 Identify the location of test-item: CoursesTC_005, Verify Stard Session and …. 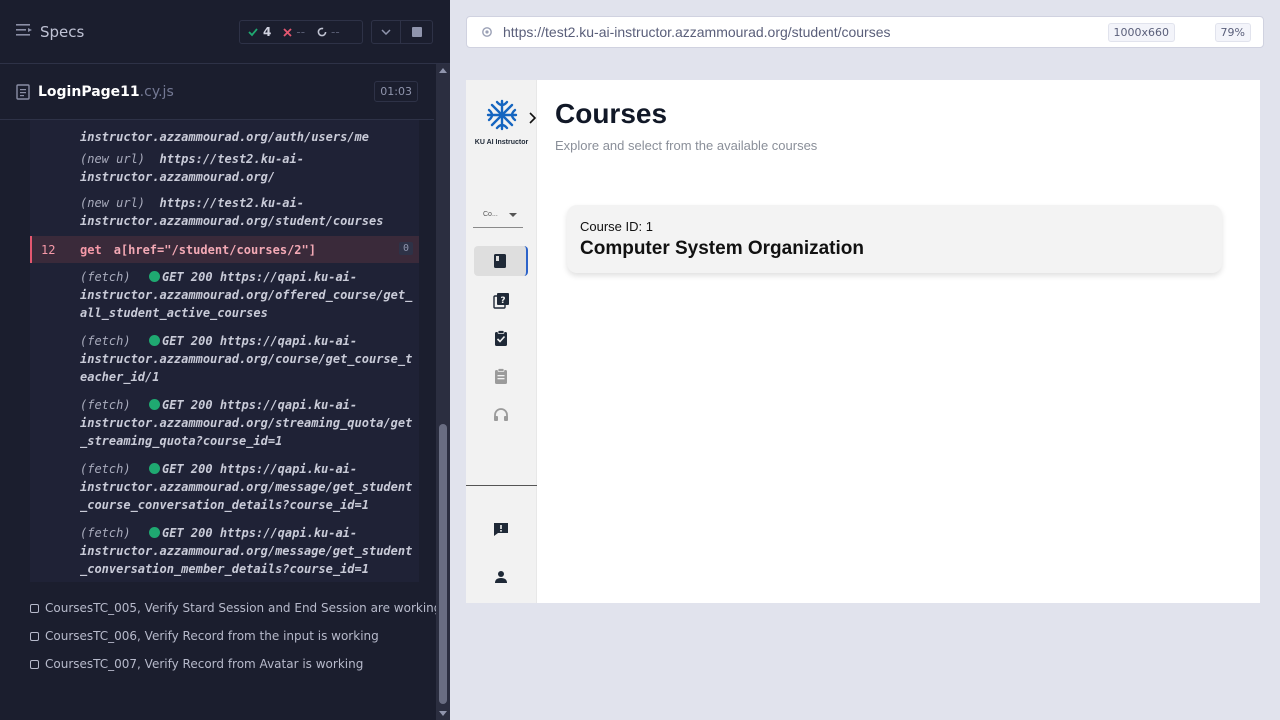
(235, 608).